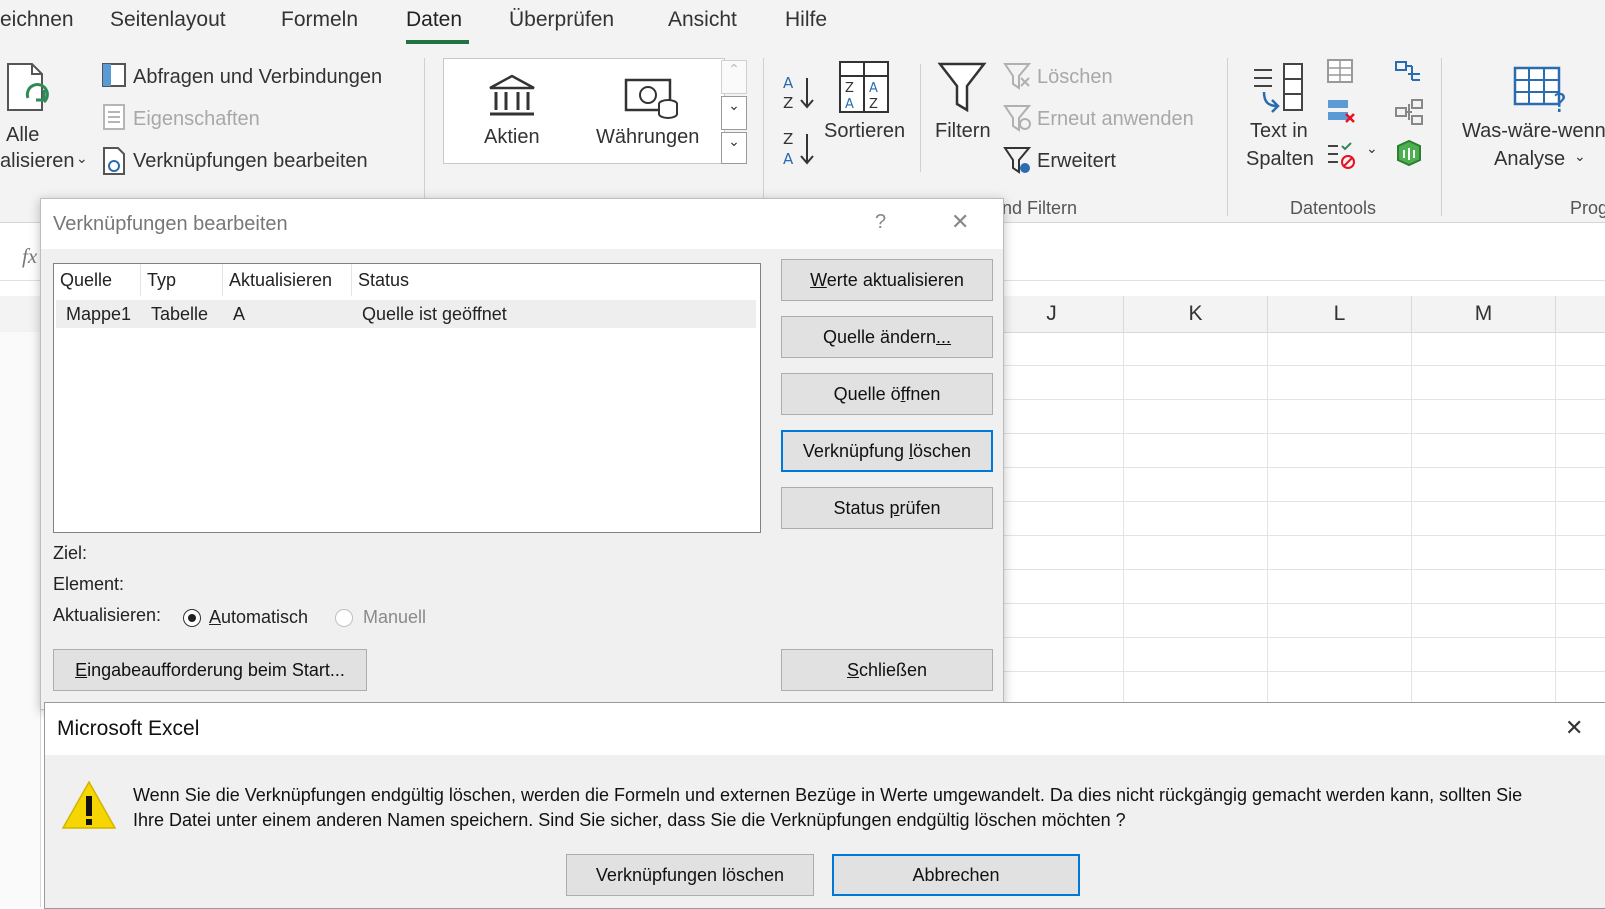 This screenshot has height=909, width=1605. I want to click on cell-update: A, so click(239, 314).